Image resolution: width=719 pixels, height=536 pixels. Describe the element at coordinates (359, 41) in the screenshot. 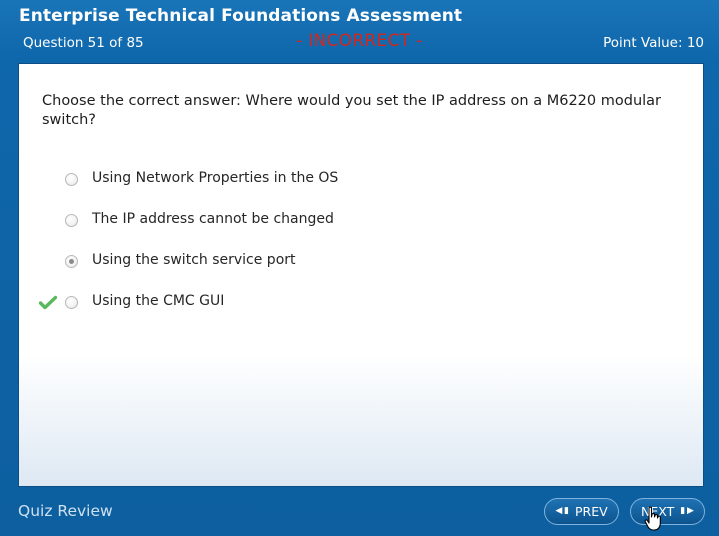

I see `incorrect-status: - INCORRECT -` at that location.